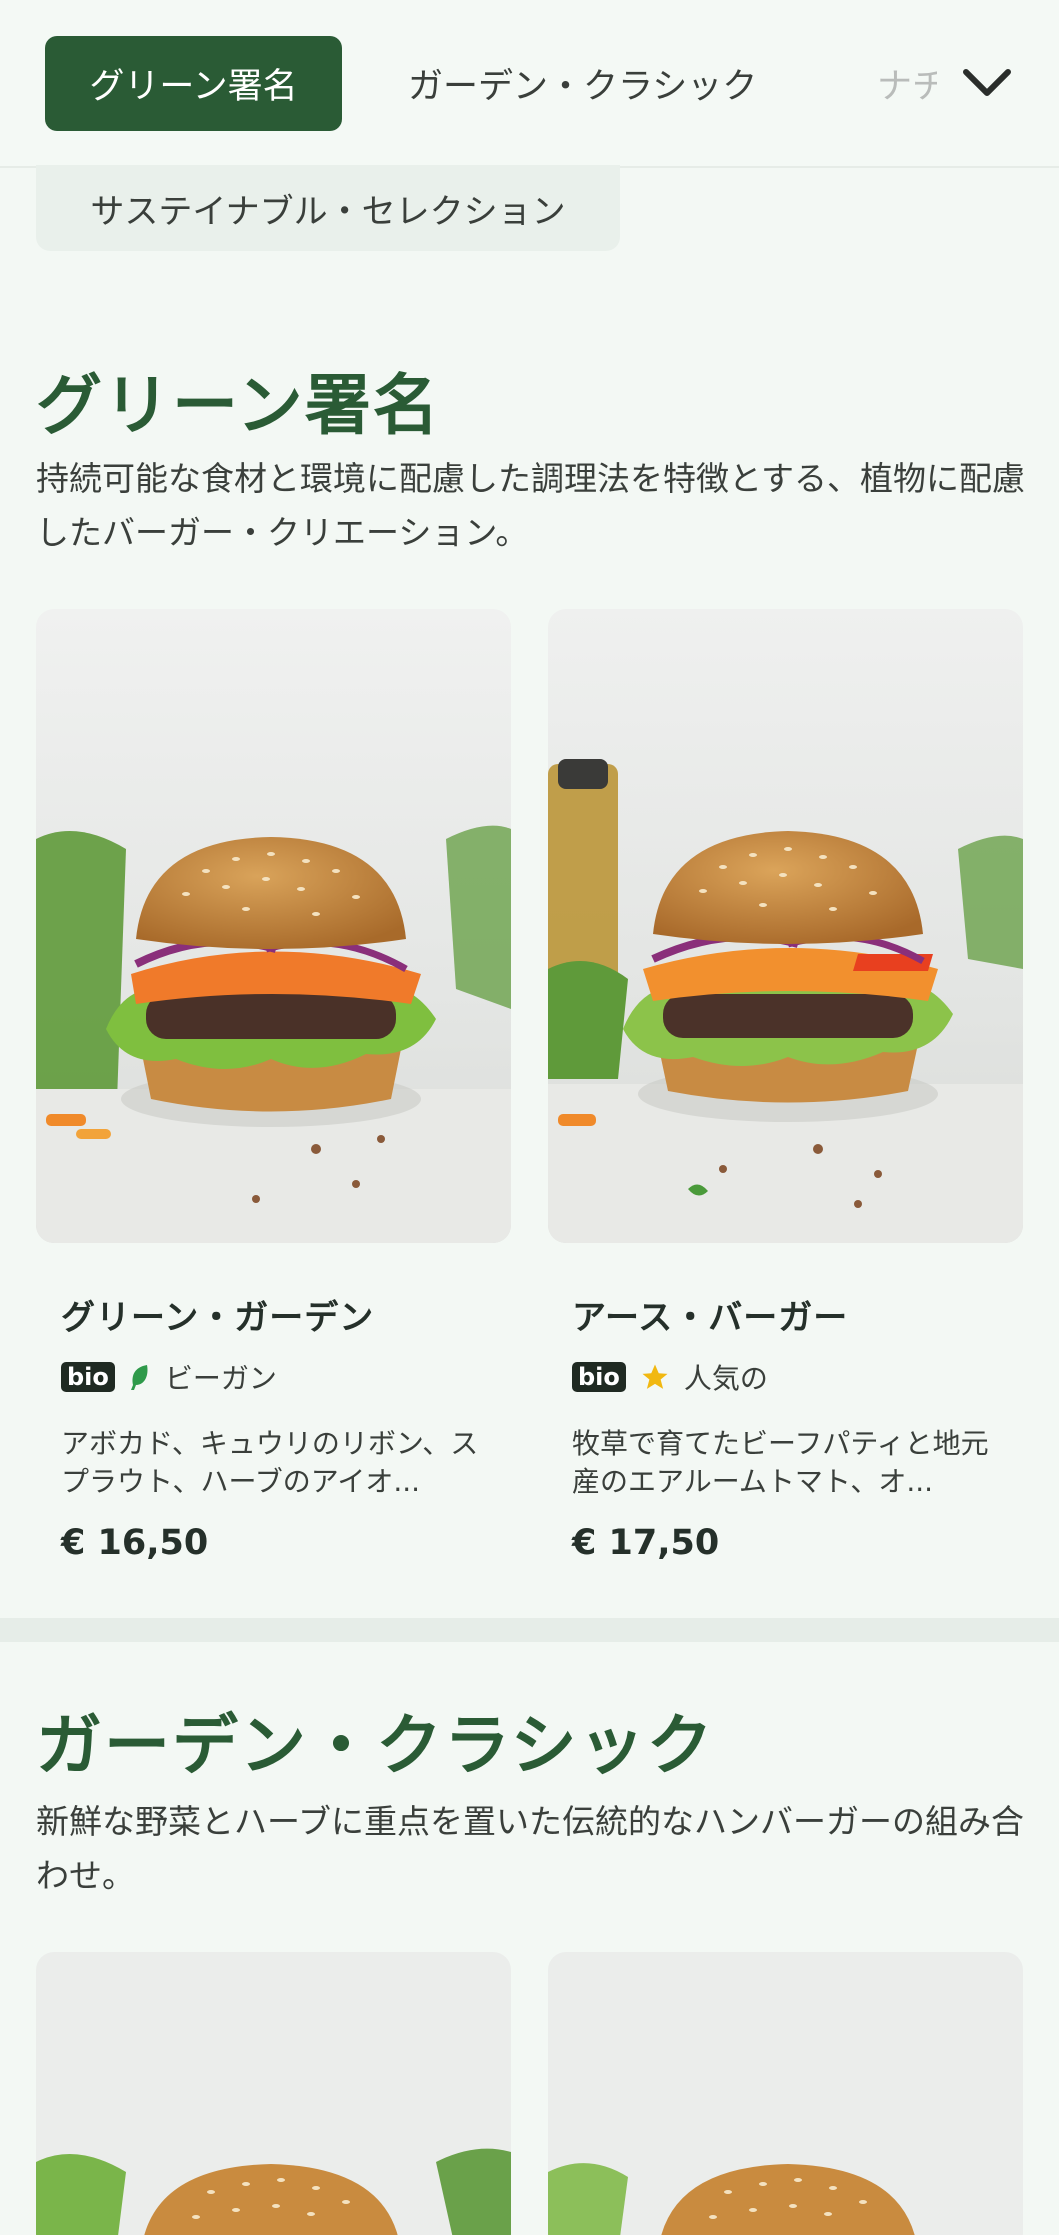  What do you see at coordinates (529, 1630) in the screenshot?
I see `section-divider` at bounding box center [529, 1630].